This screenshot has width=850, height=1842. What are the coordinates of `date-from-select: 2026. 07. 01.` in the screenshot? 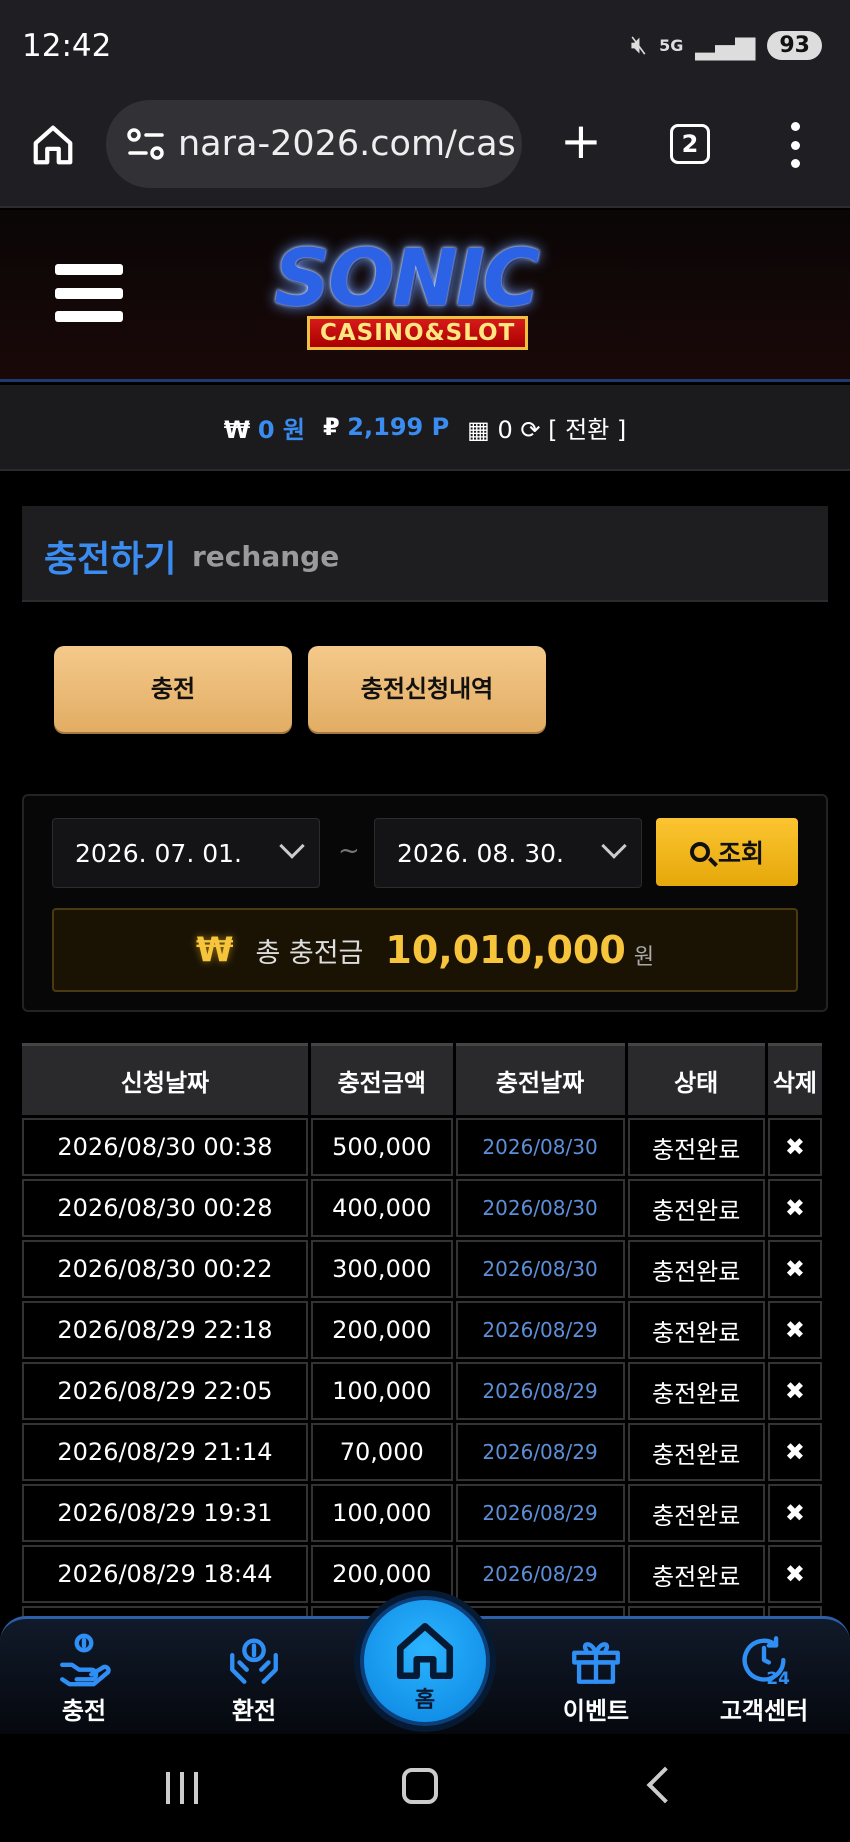 It's located at (186, 853).